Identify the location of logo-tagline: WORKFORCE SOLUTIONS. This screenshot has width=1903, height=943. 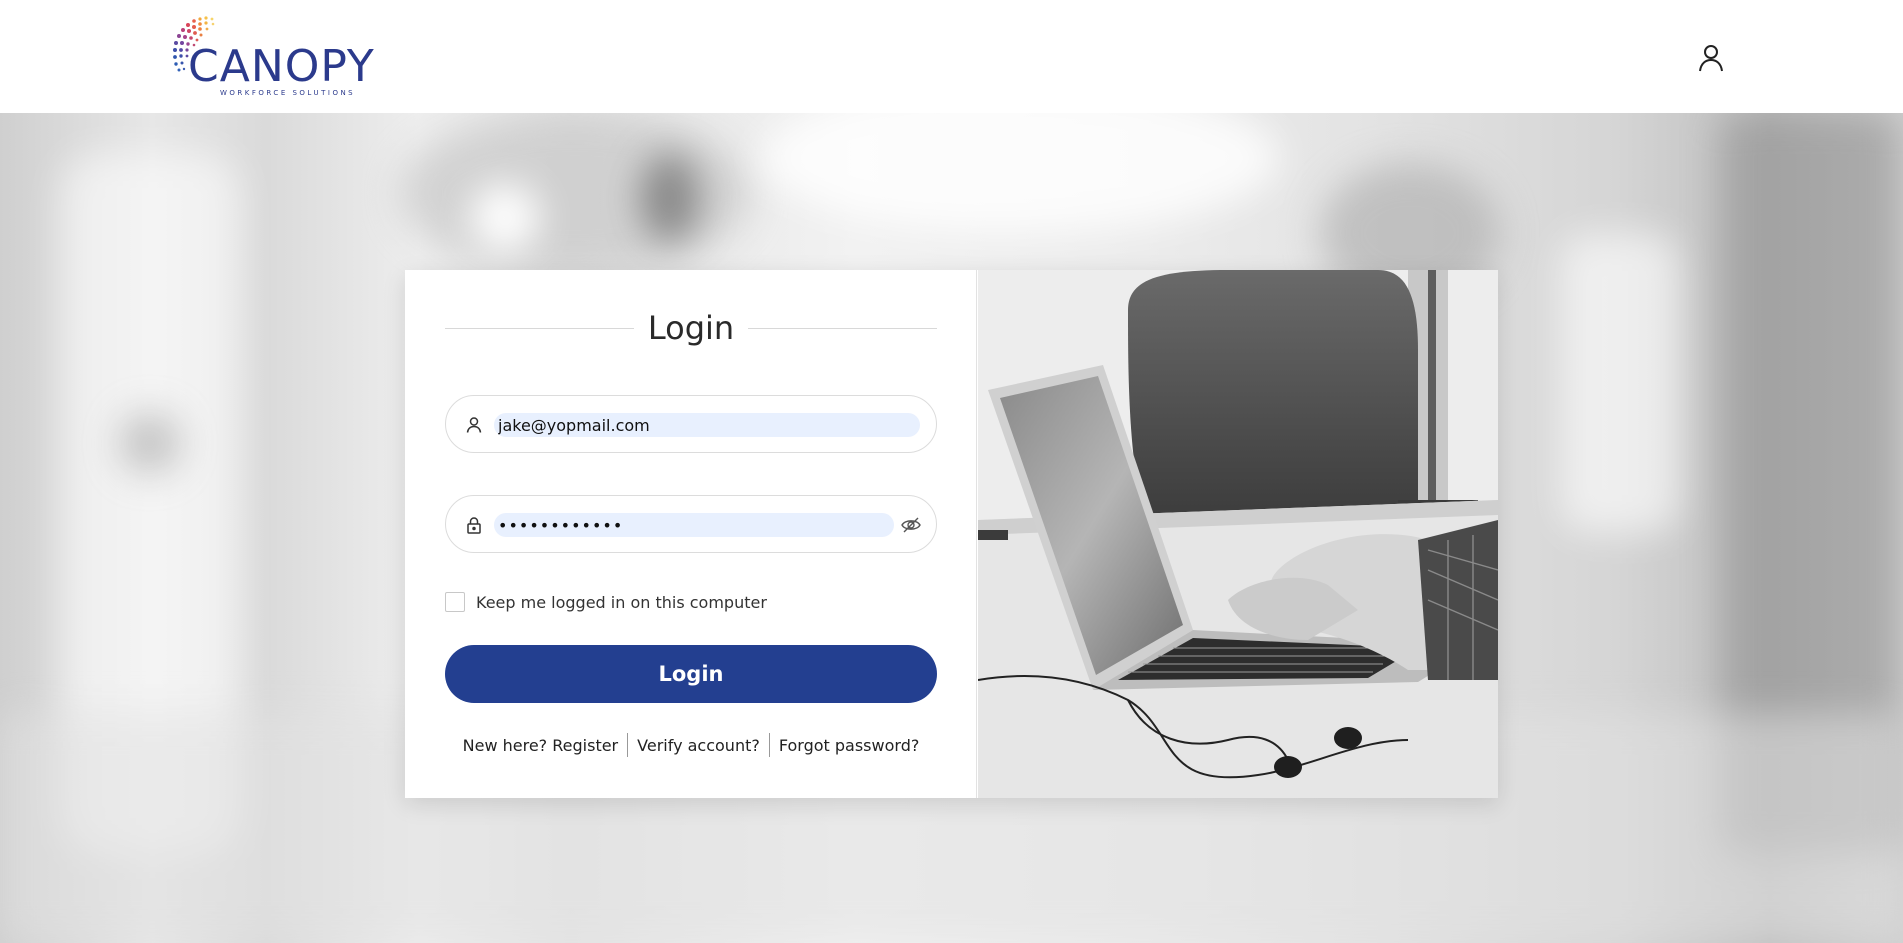
(288, 93).